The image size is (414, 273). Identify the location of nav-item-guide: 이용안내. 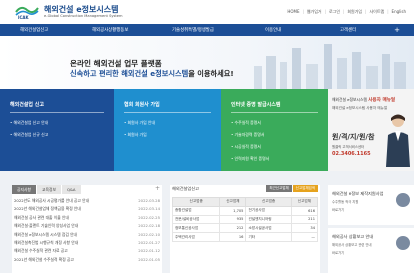
(273, 30).